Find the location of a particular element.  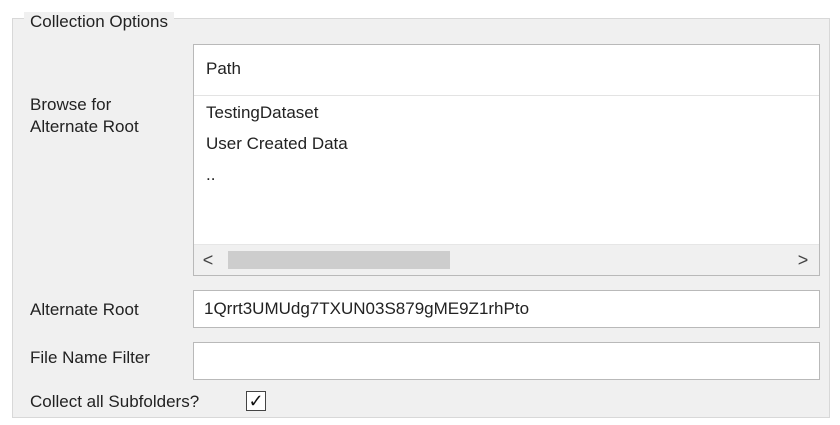

collect-subfolders-label: Collect all Subfolders? is located at coordinates (115, 401).